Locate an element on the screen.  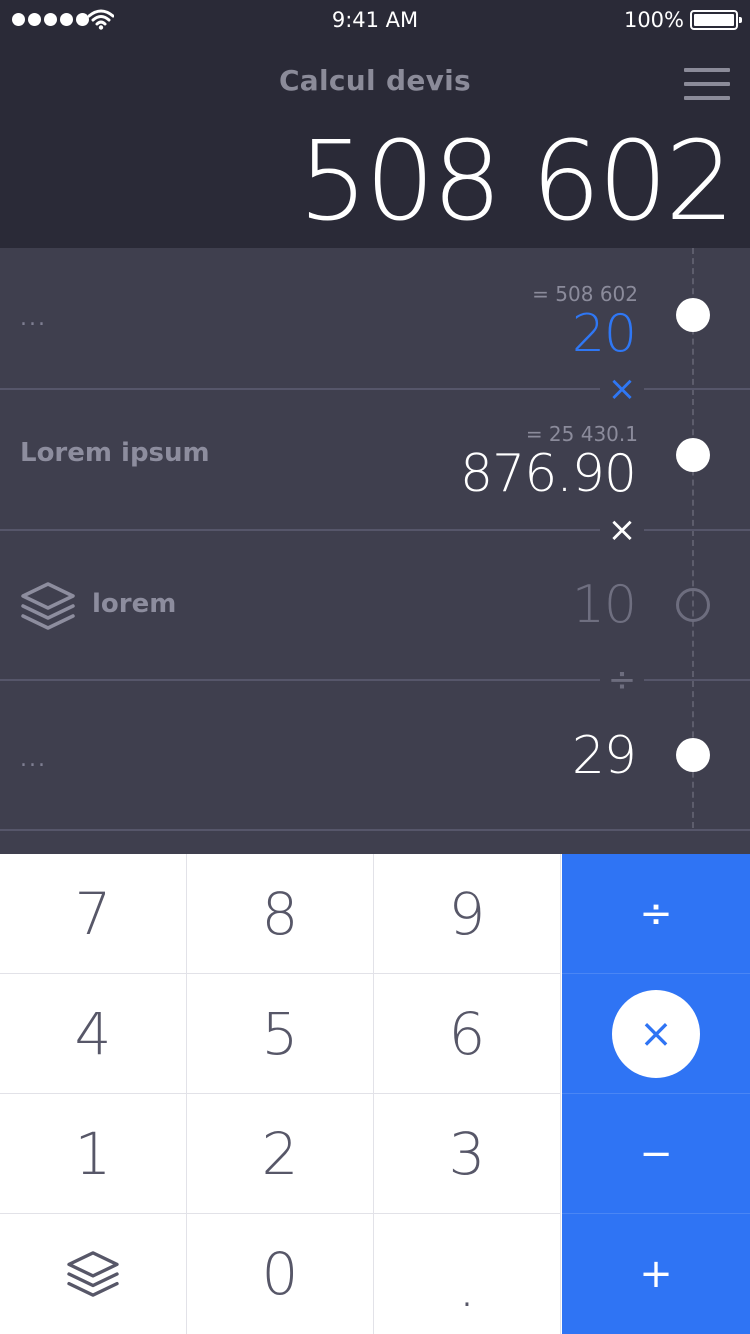
page-title: Calcul devis is located at coordinates (375, 80).